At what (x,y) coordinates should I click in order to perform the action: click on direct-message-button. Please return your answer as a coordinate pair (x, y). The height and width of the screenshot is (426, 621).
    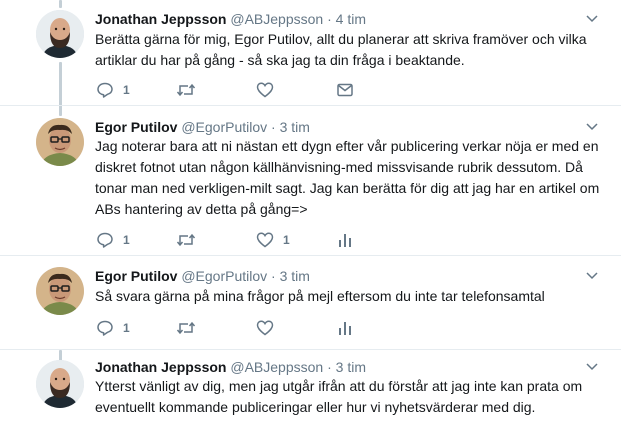
    Looking at the image, I should click on (345, 90).